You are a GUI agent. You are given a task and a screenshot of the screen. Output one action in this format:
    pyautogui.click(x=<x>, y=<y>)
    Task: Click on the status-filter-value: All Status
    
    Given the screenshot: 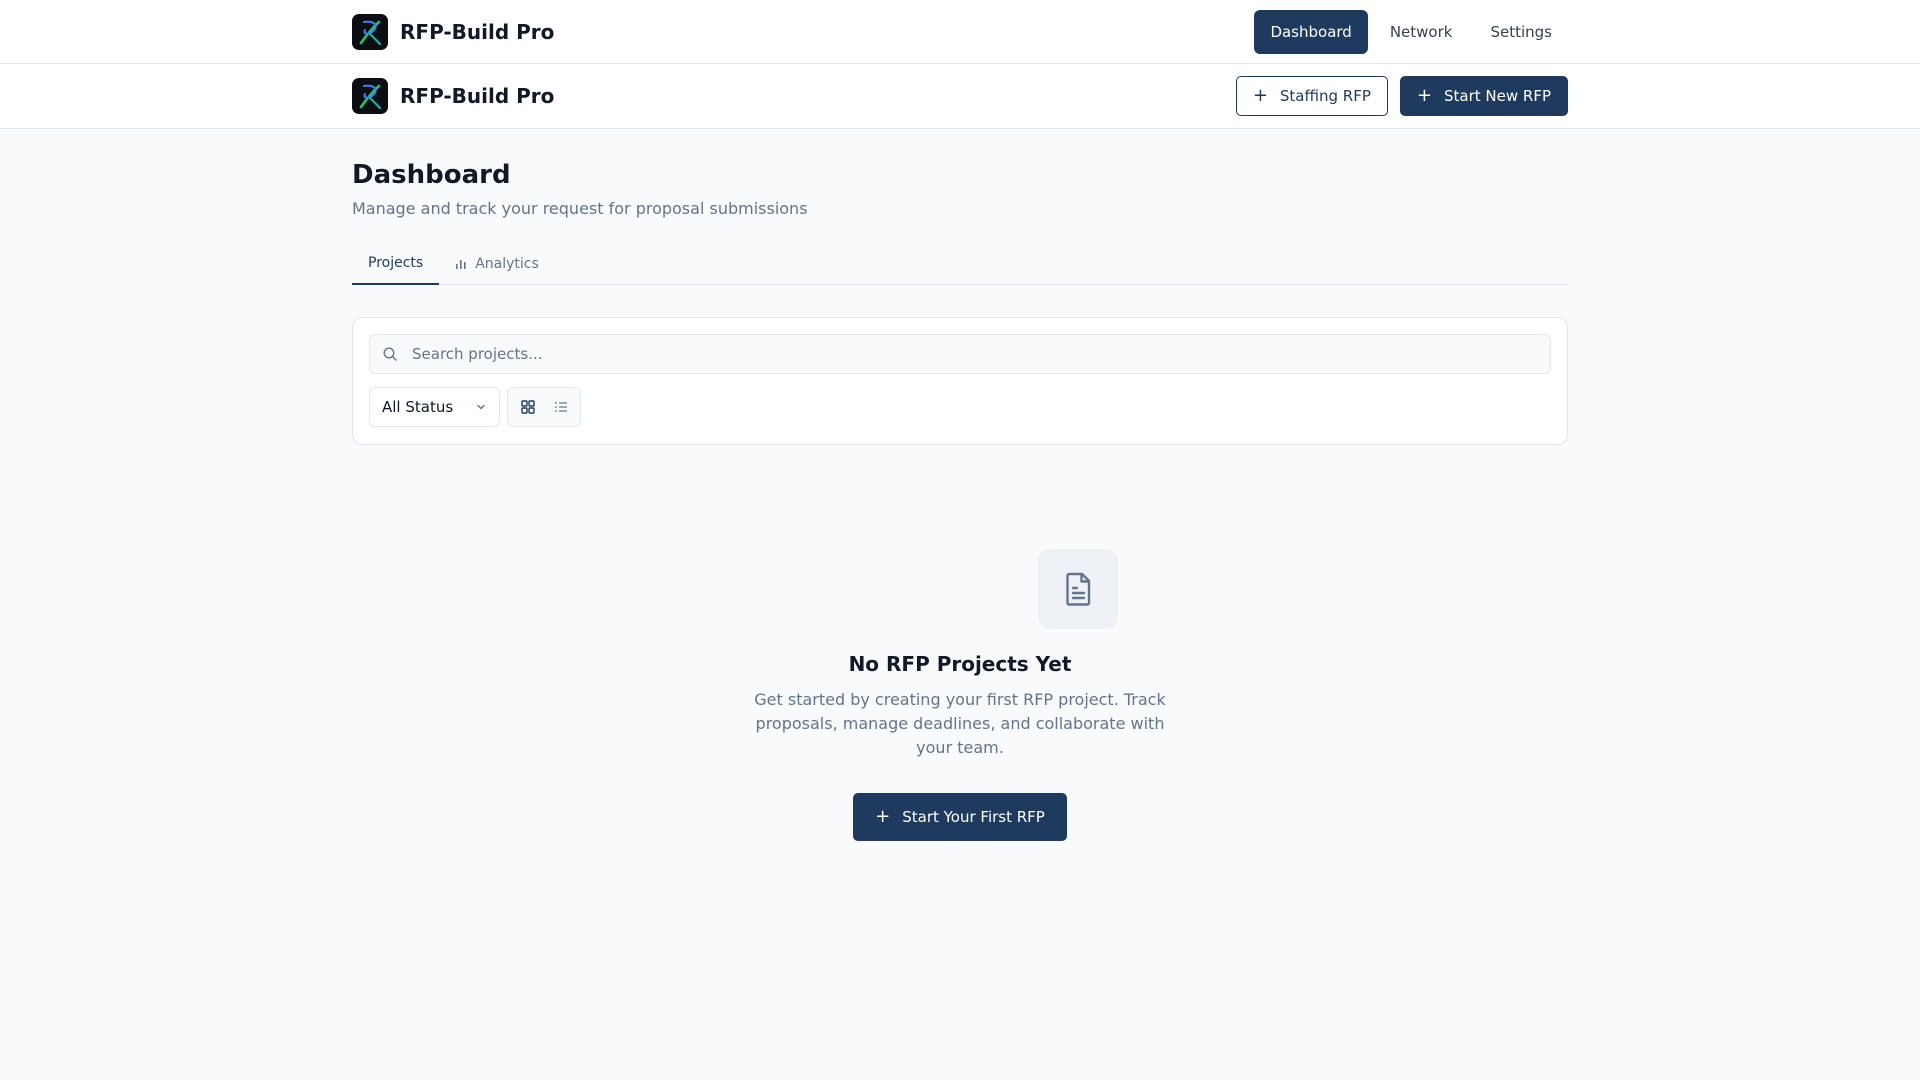 What is the action you would take?
    pyautogui.click(x=418, y=407)
    